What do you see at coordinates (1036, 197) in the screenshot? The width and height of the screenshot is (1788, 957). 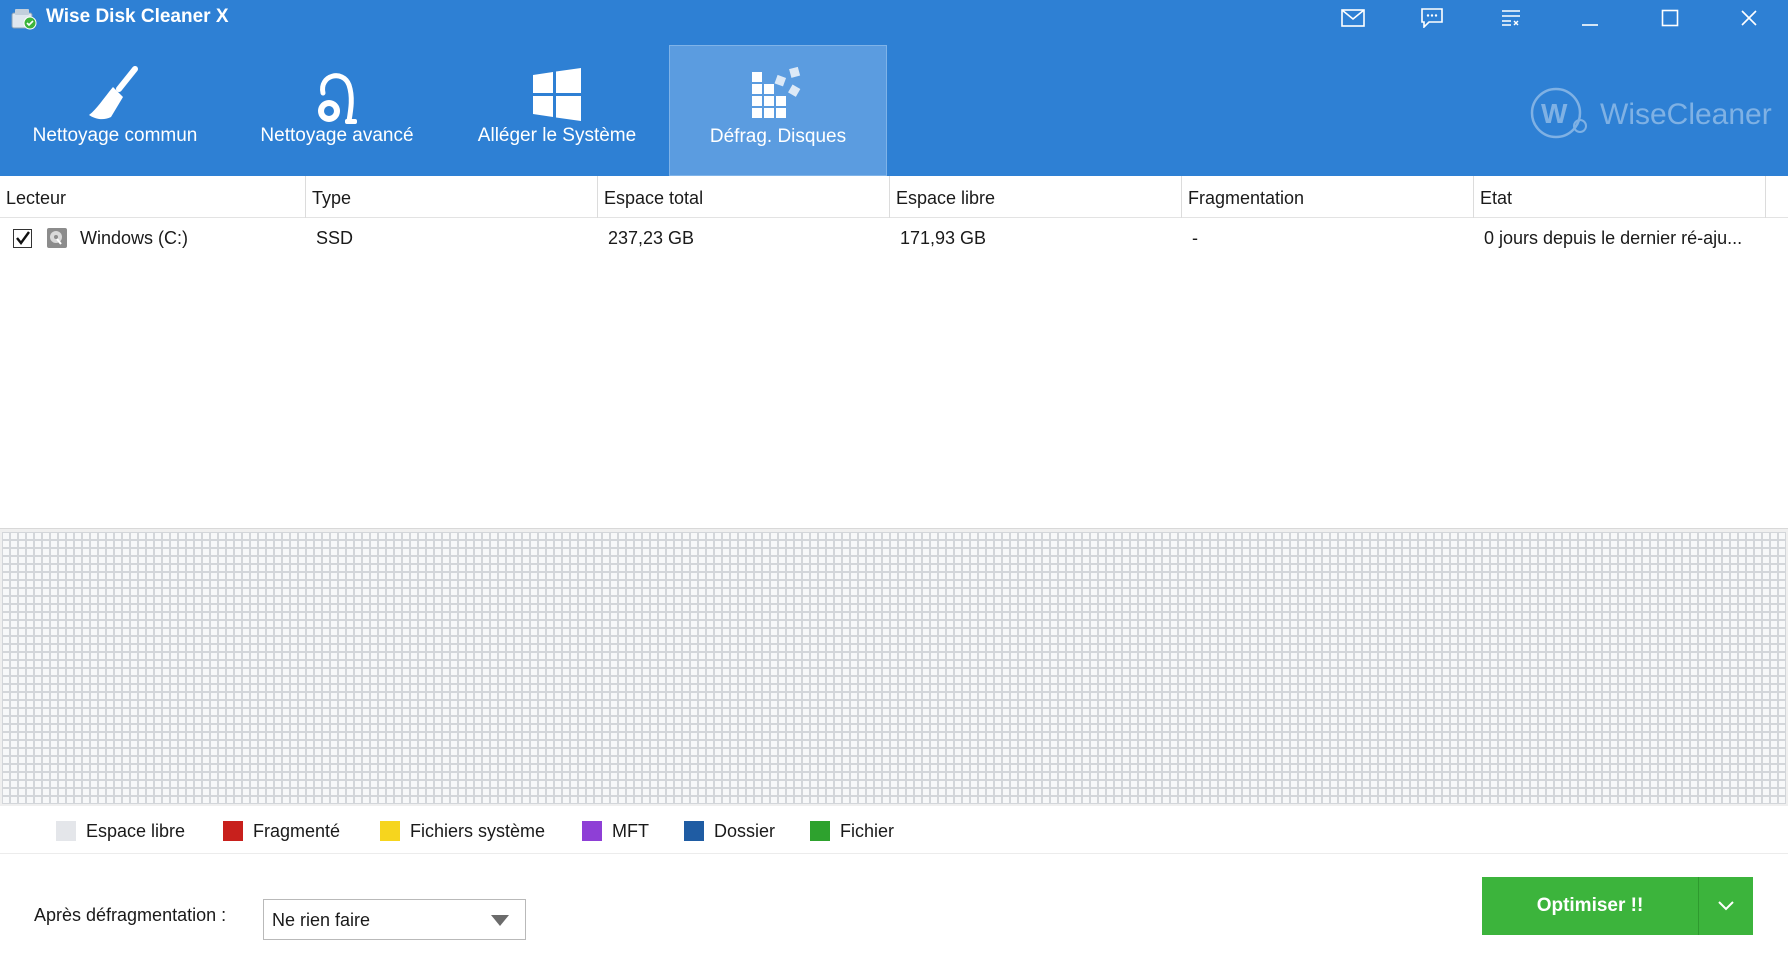 I see `column-header-free-space: Espace libre` at bounding box center [1036, 197].